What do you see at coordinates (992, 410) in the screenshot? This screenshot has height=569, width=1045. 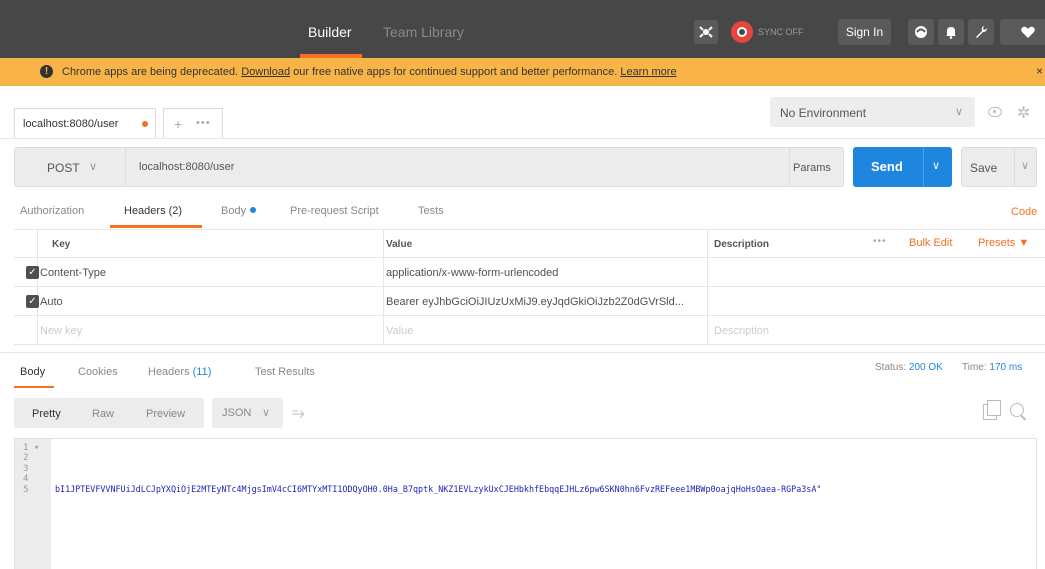 I see `copy-icon` at bounding box center [992, 410].